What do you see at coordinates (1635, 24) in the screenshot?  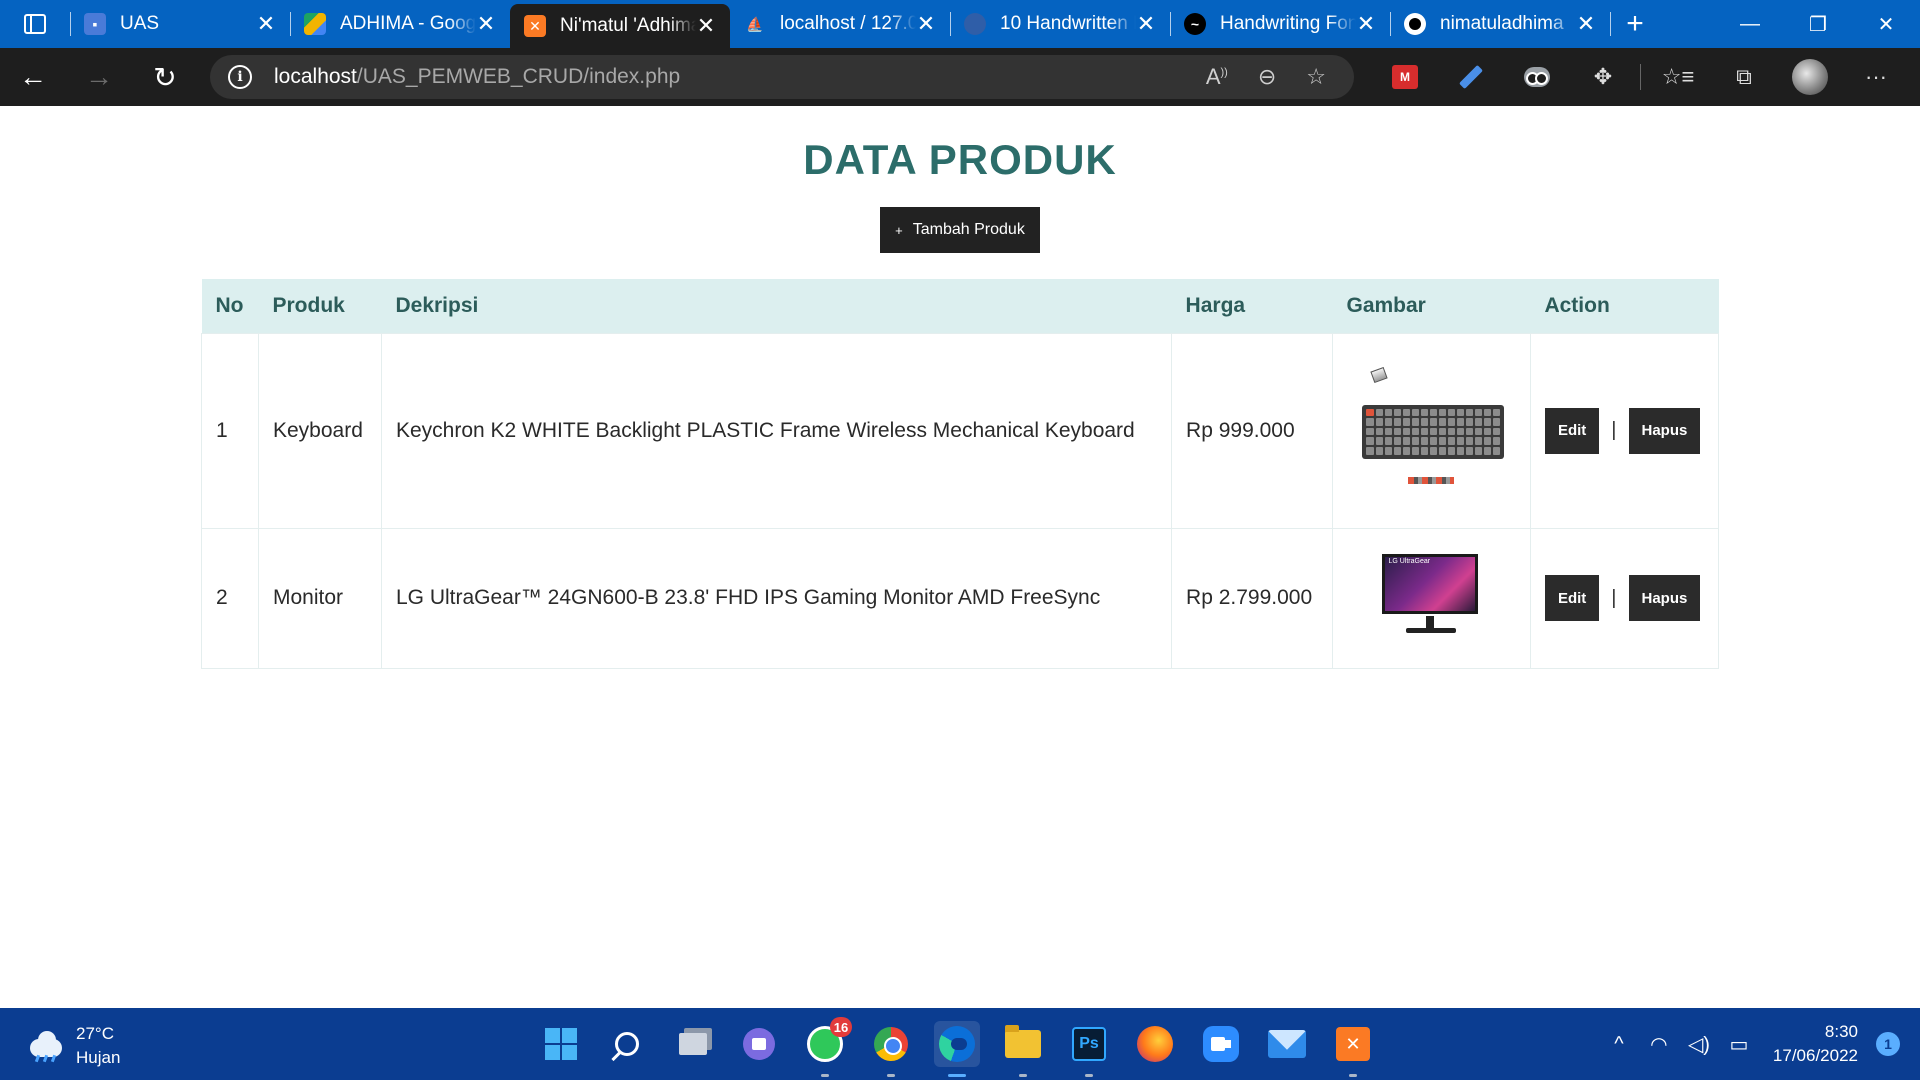 I see `new-tab-button: +` at bounding box center [1635, 24].